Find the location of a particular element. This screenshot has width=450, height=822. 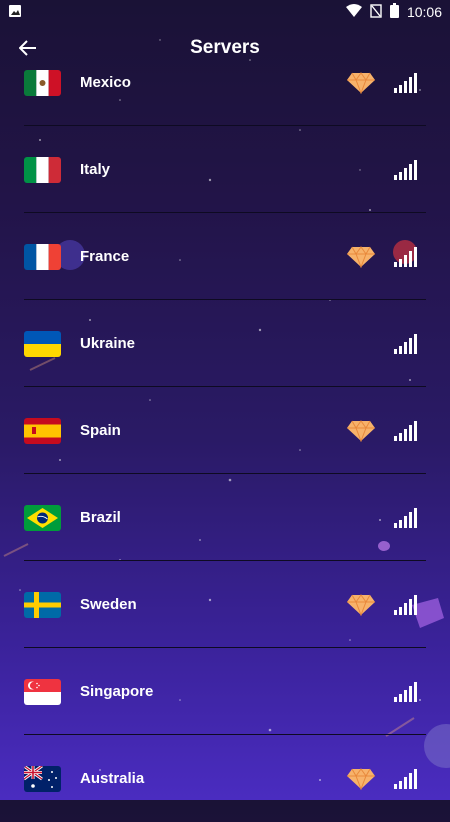

server-row-sweden: Sweden is located at coordinates (225, 604).